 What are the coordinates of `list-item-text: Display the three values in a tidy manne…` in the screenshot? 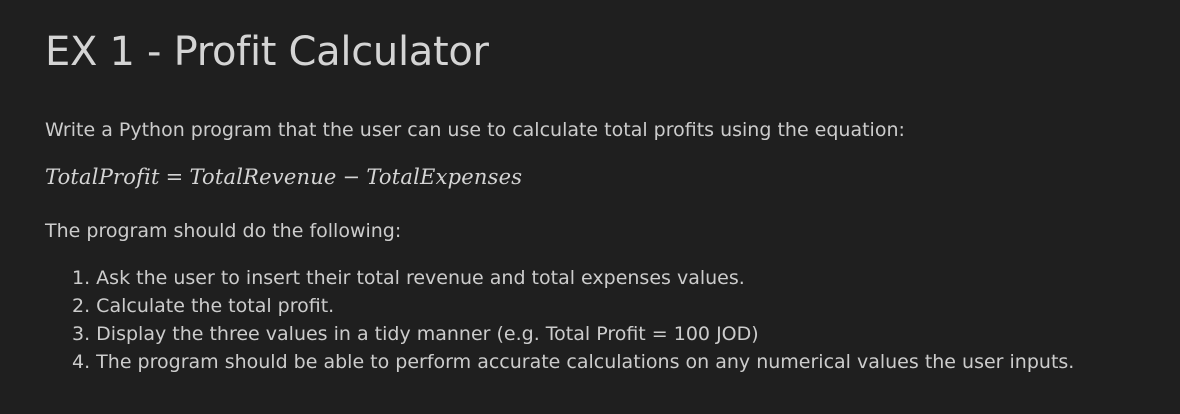 It's located at (424, 334).